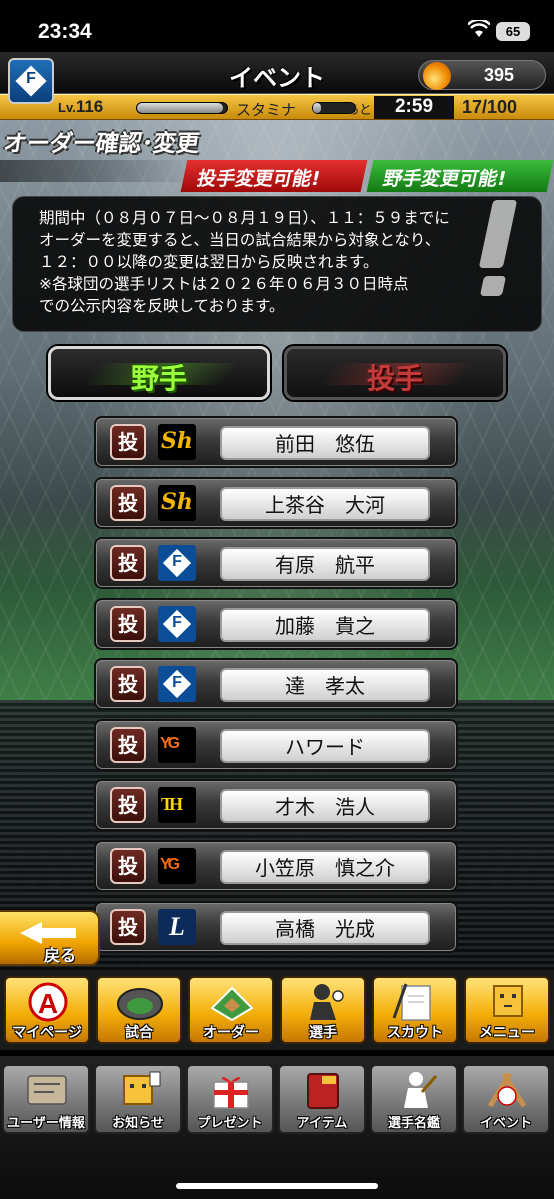 Image resolution: width=554 pixels, height=1199 pixels. I want to click on nav-order-button: オーダー, so click(231, 1010).